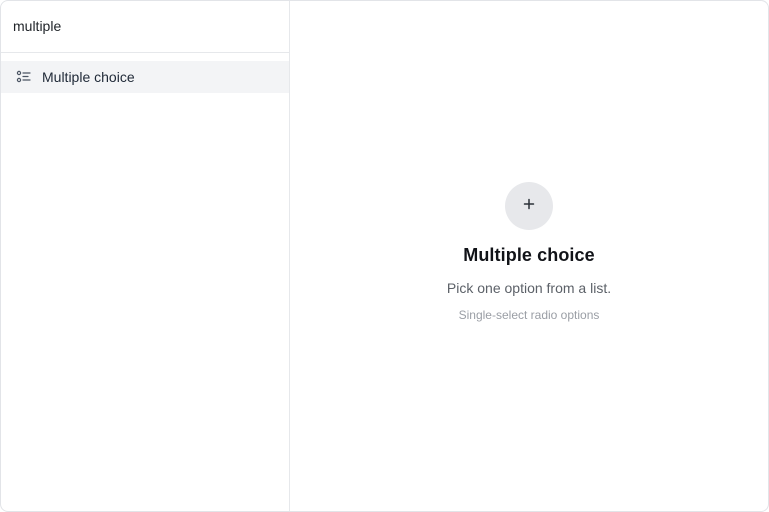 The height and width of the screenshot is (512, 769). I want to click on preview-description: Pick one option from a list., so click(529, 288).